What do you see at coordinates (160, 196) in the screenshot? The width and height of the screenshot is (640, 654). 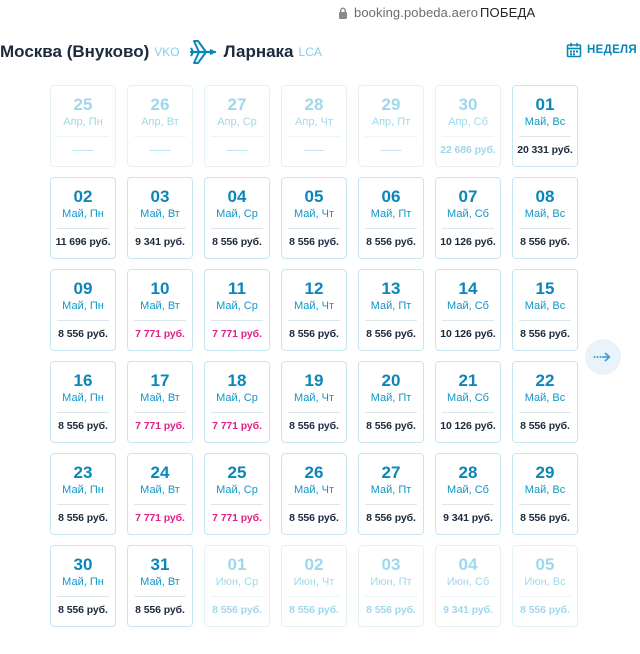 I see `day-number: 03` at bounding box center [160, 196].